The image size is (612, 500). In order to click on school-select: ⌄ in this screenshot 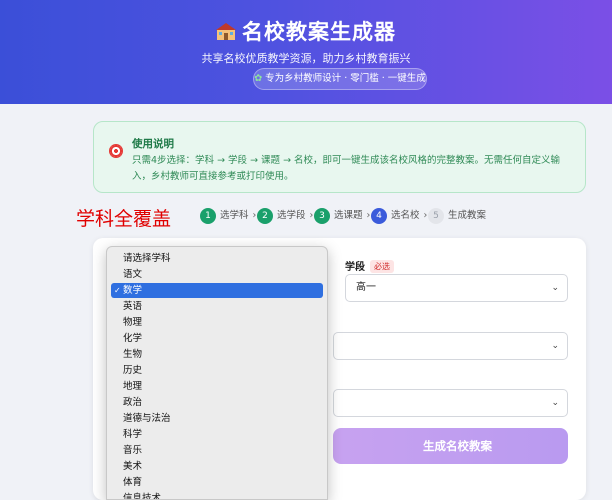, I will do `click(450, 403)`.